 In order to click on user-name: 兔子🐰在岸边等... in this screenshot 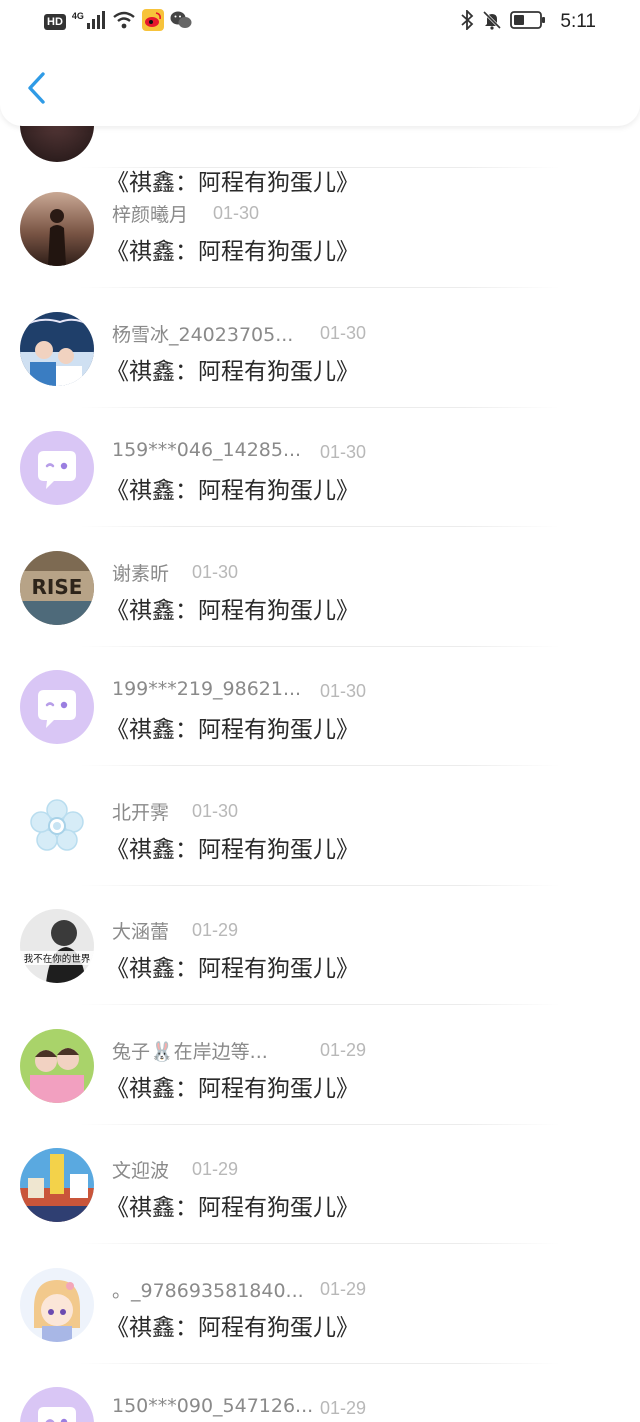, I will do `click(190, 1050)`.